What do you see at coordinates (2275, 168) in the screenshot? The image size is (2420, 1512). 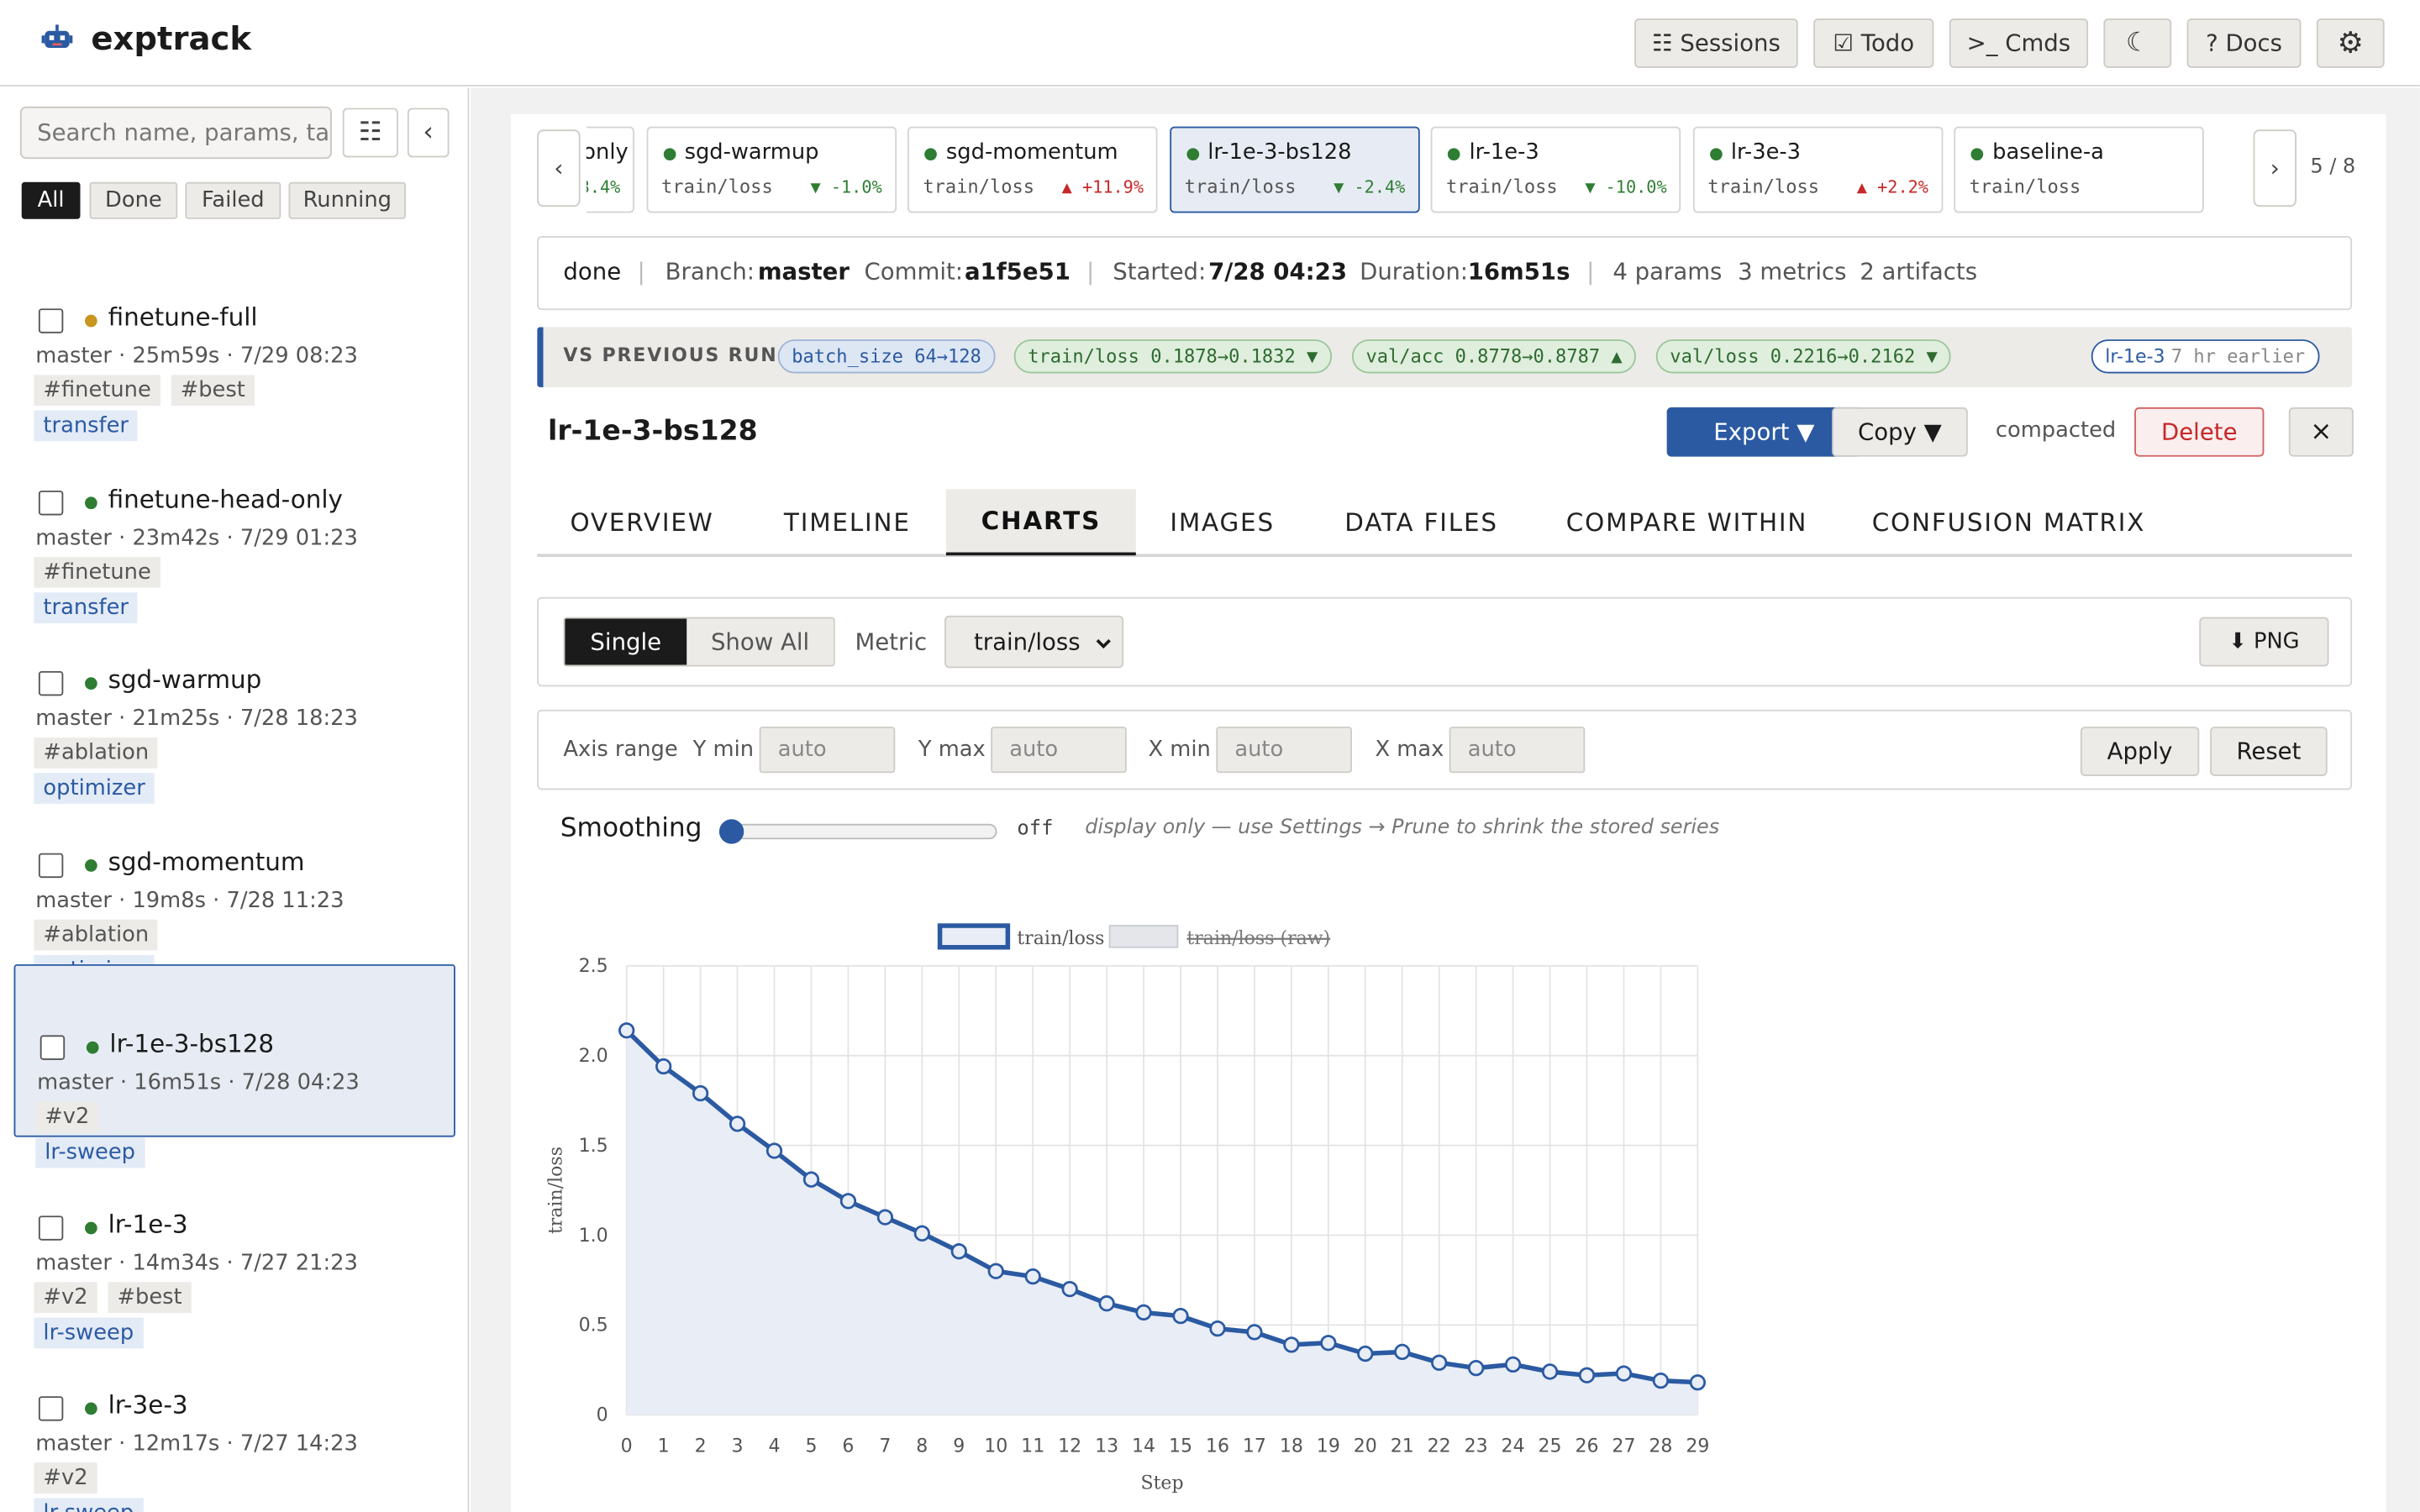 I see `strip-next-button: ›` at bounding box center [2275, 168].